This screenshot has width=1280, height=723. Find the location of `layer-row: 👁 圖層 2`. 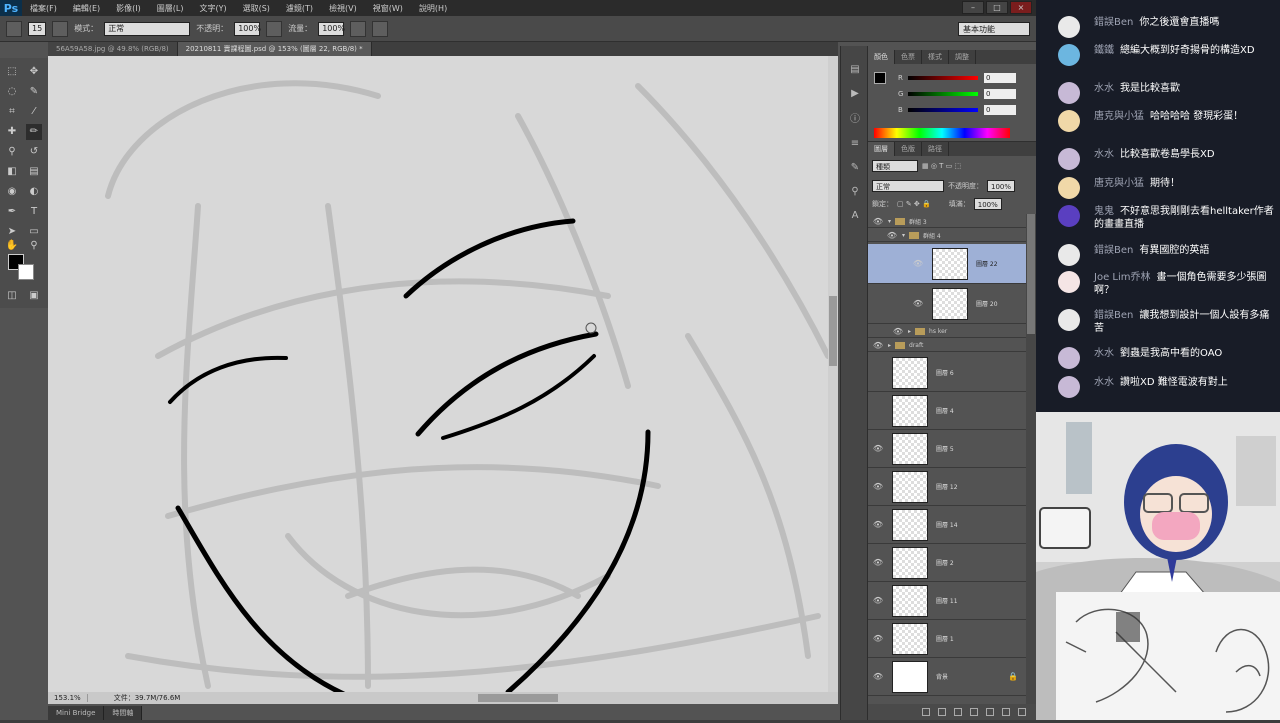

layer-row: 👁 圖層 2 is located at coordinates (947, 563).